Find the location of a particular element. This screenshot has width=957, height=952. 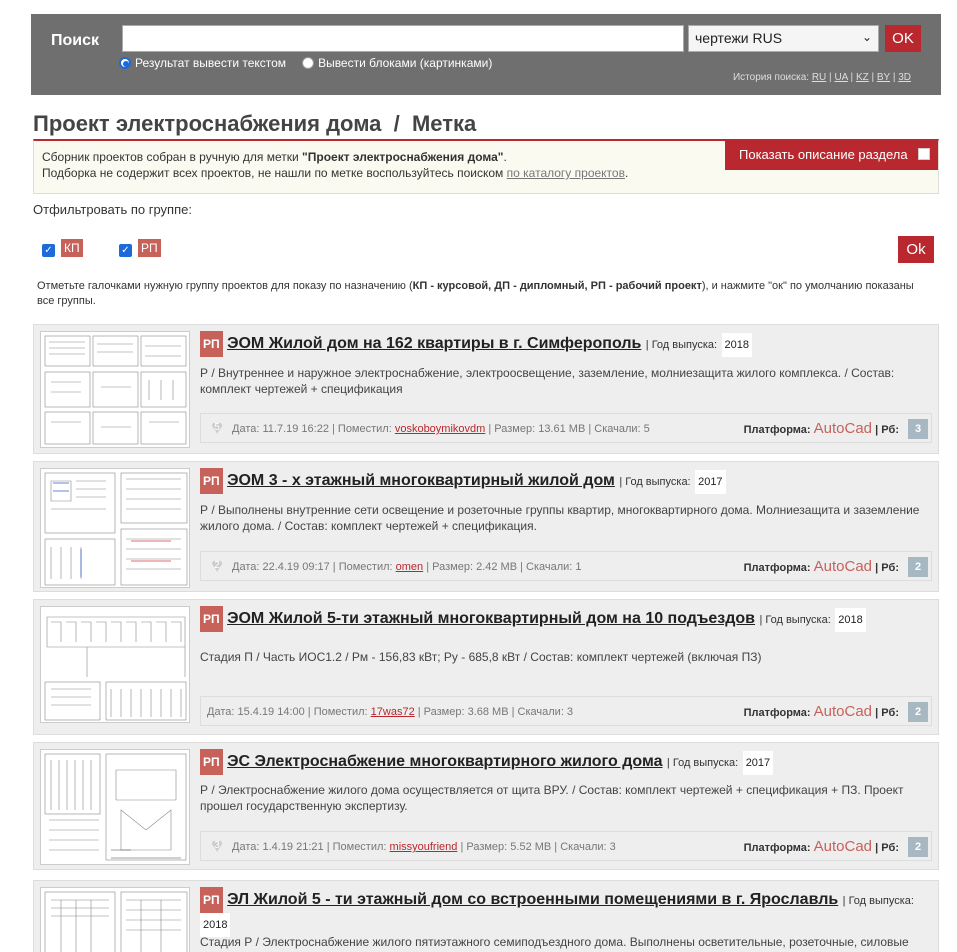

history-link-by: BY is located at coordinates (883, 77).